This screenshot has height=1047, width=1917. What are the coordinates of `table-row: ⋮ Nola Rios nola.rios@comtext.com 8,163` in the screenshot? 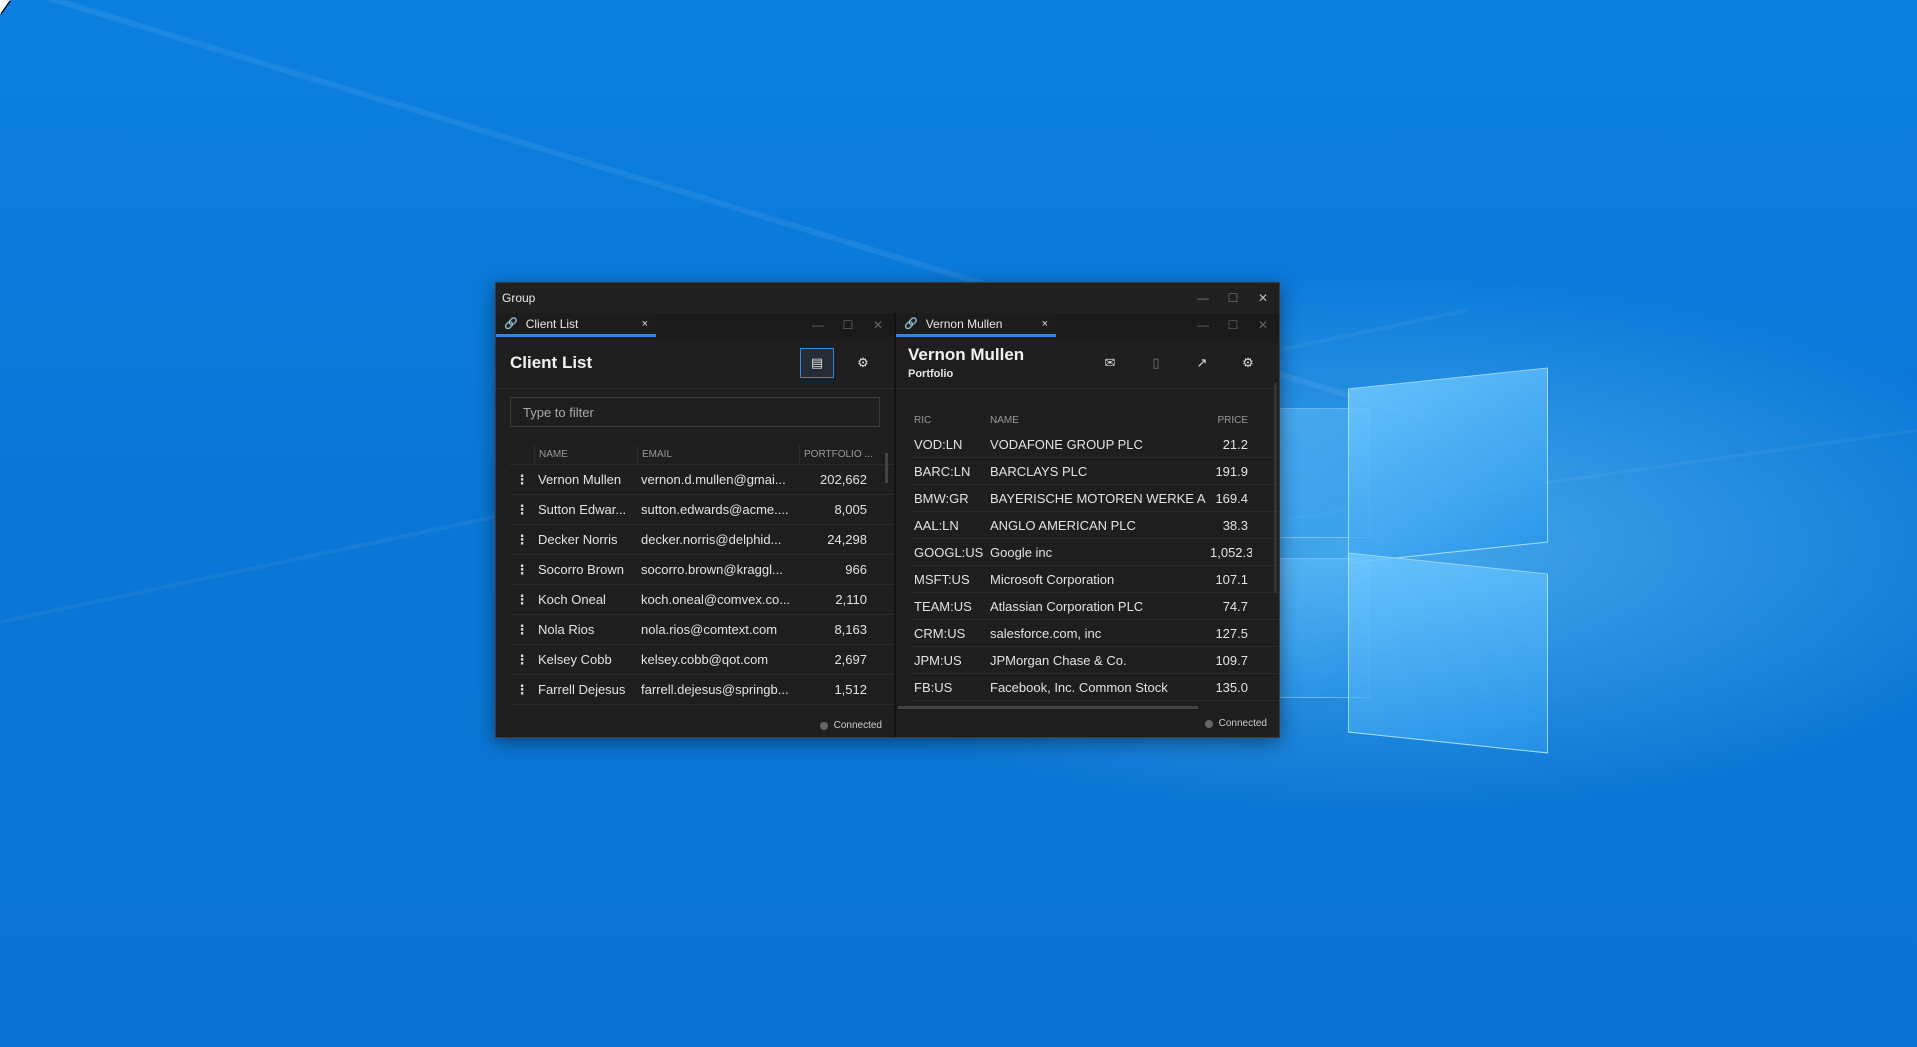 It's located at (702, 630).